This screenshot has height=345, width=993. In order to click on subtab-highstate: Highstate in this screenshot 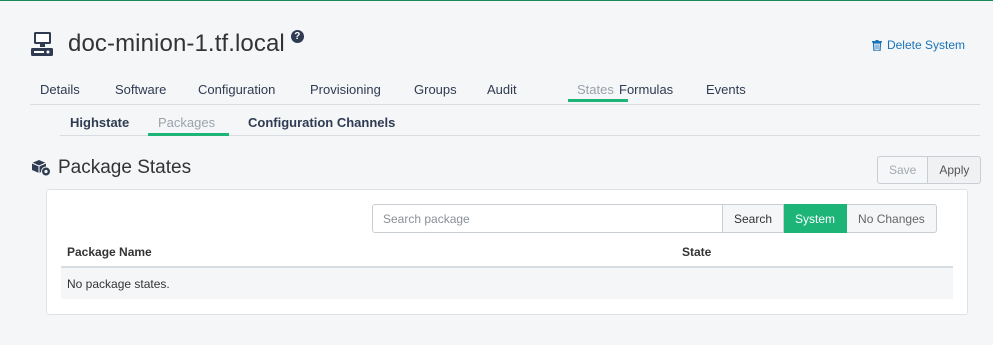, I will do `click(99, 122)`.